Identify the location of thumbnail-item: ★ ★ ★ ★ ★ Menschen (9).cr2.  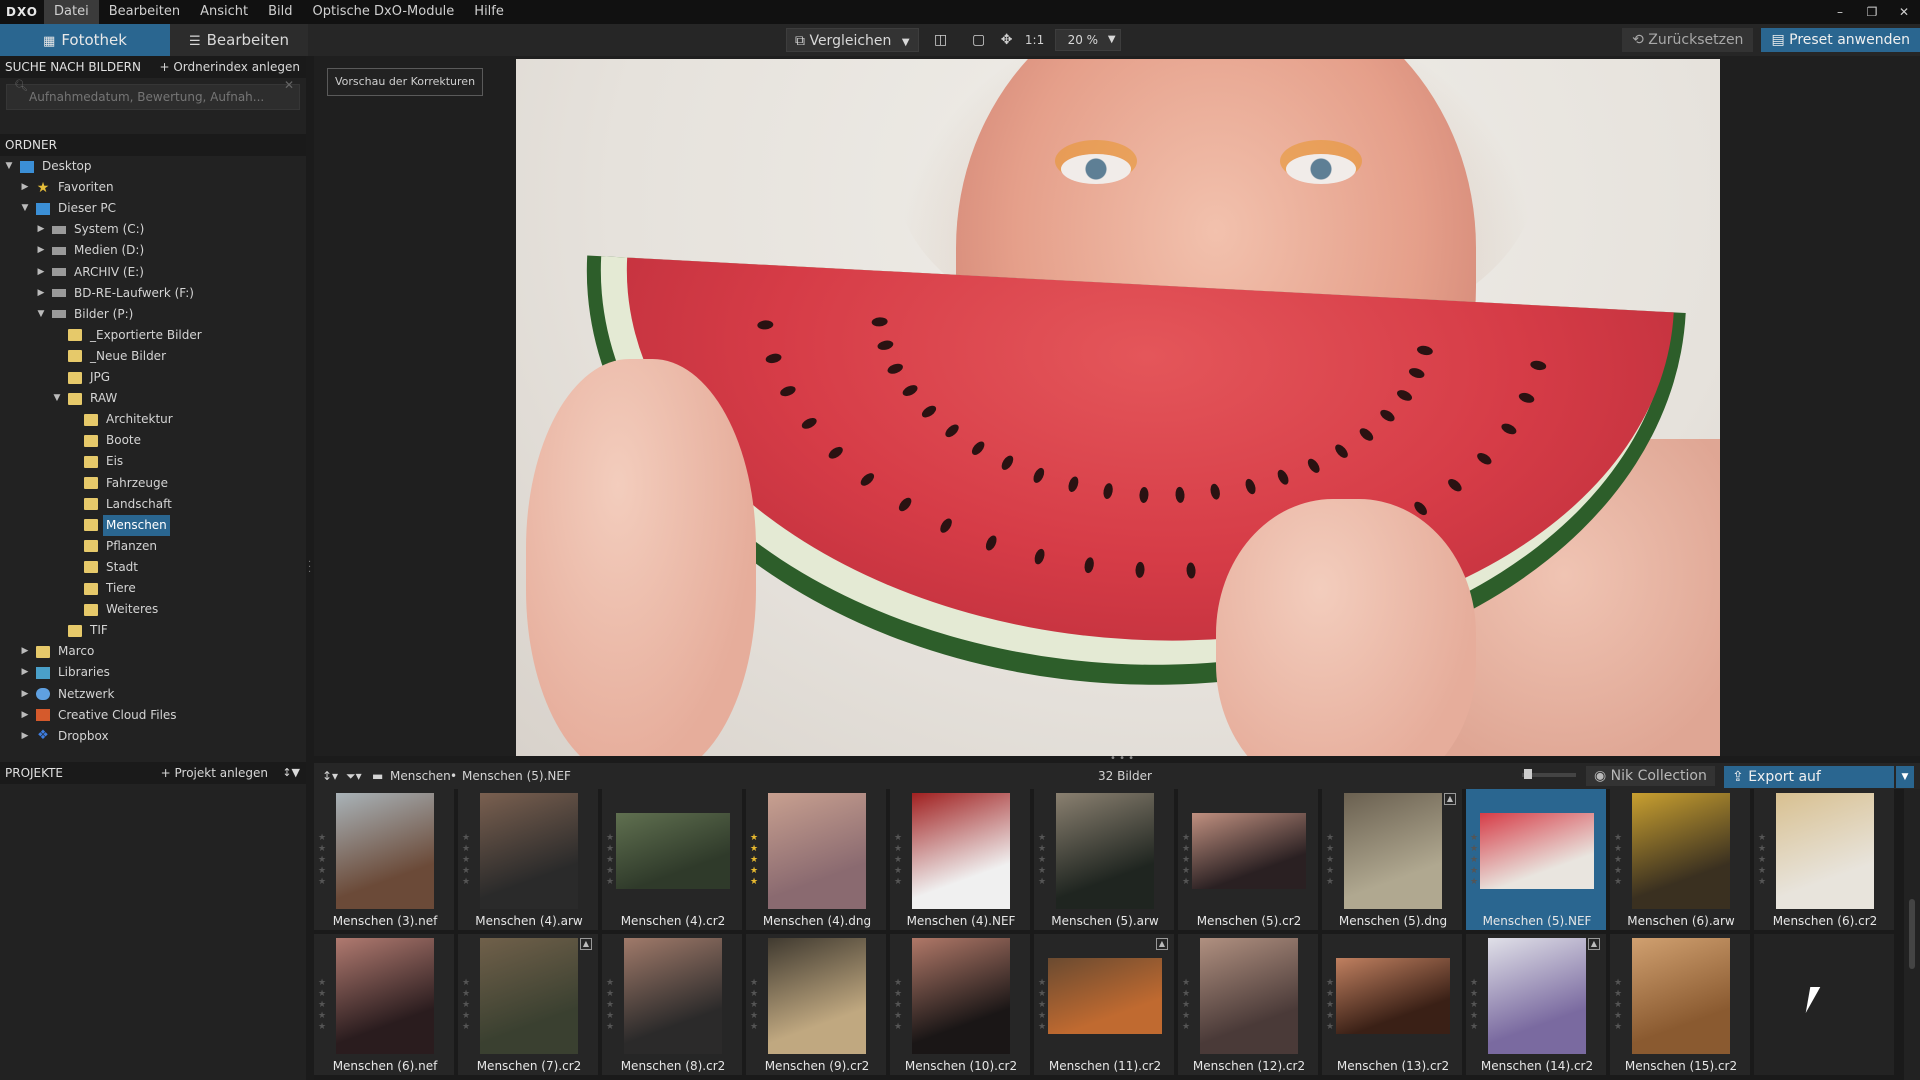
(817, 1005).